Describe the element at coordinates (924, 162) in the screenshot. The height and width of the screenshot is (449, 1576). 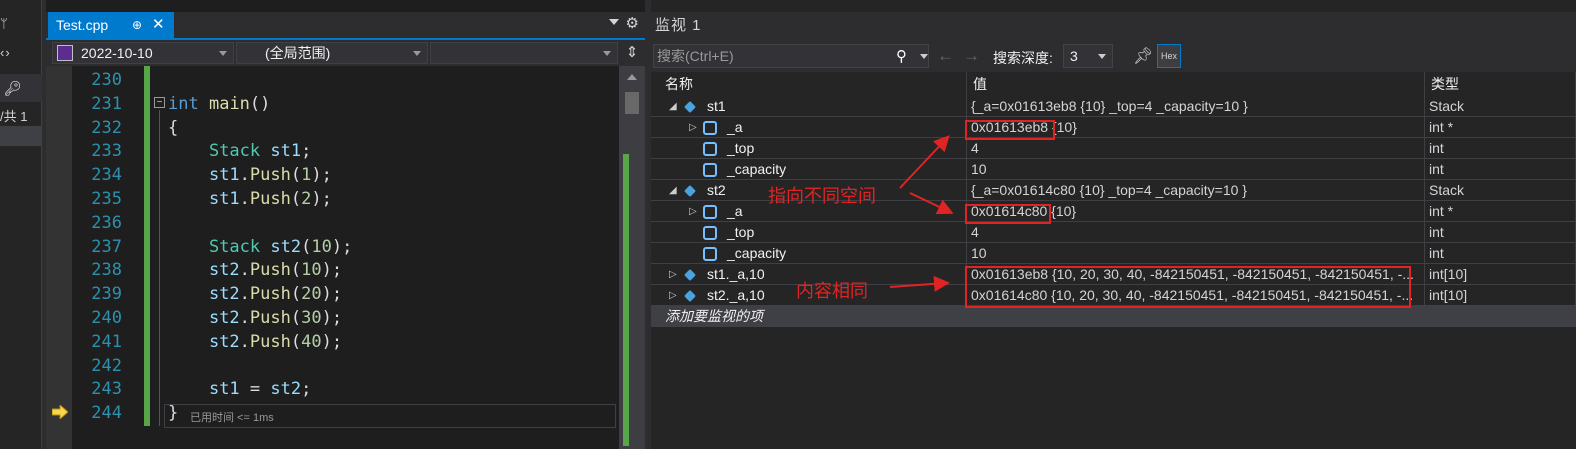
I see `arrow-to-st1-address` at that location.